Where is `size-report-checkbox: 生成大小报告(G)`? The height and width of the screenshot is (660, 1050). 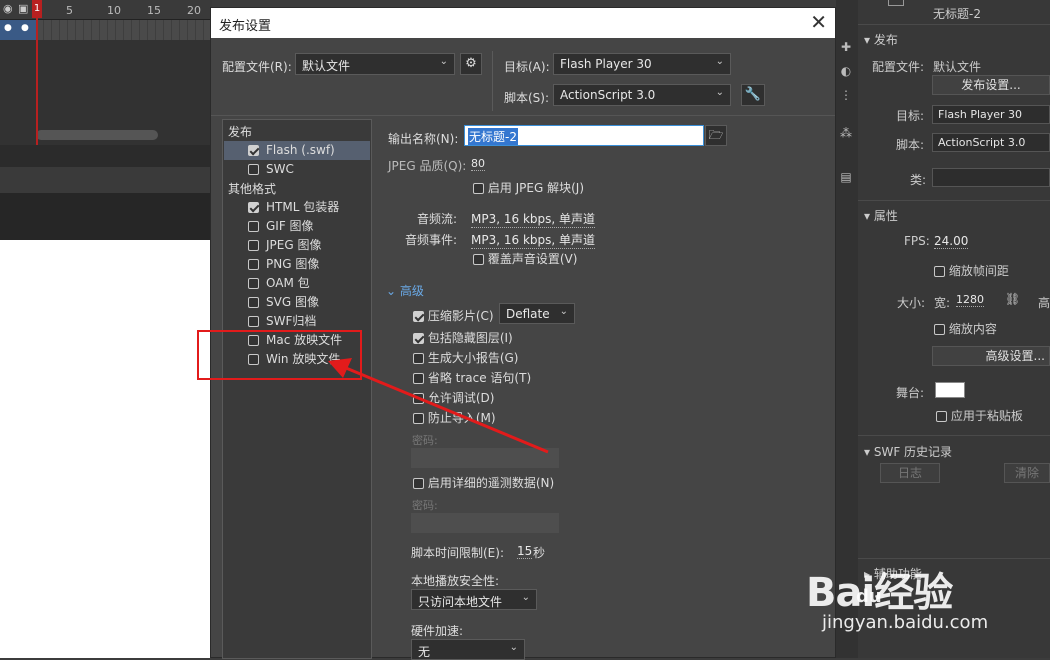 size-report-checkbox: 生成大小报告(G) is located at coordinates (466, 357).